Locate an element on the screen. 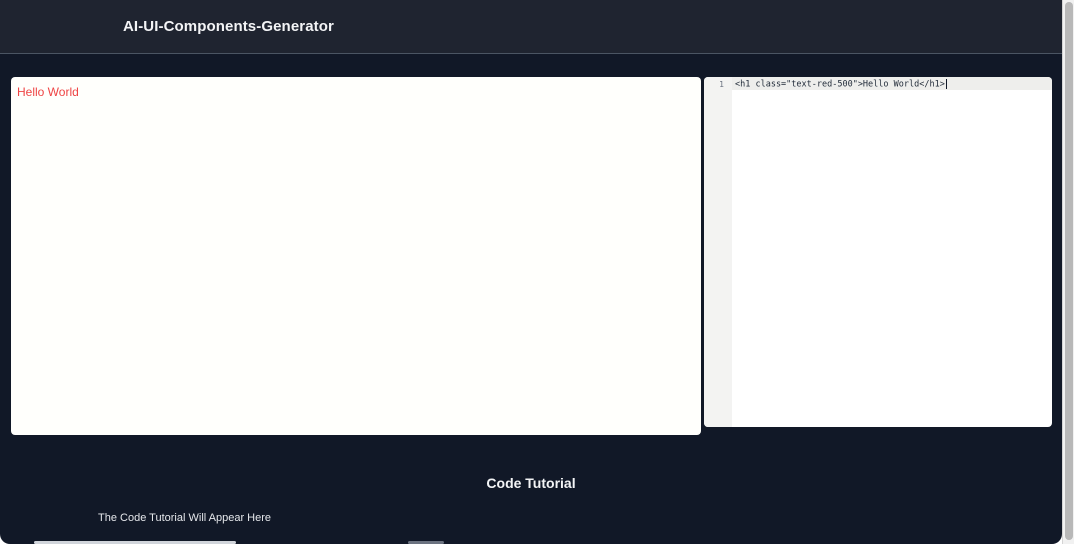 Image resolution: width=1080 pixels, height=551 pixels. text-cursor is located at coordinates (946, 84).